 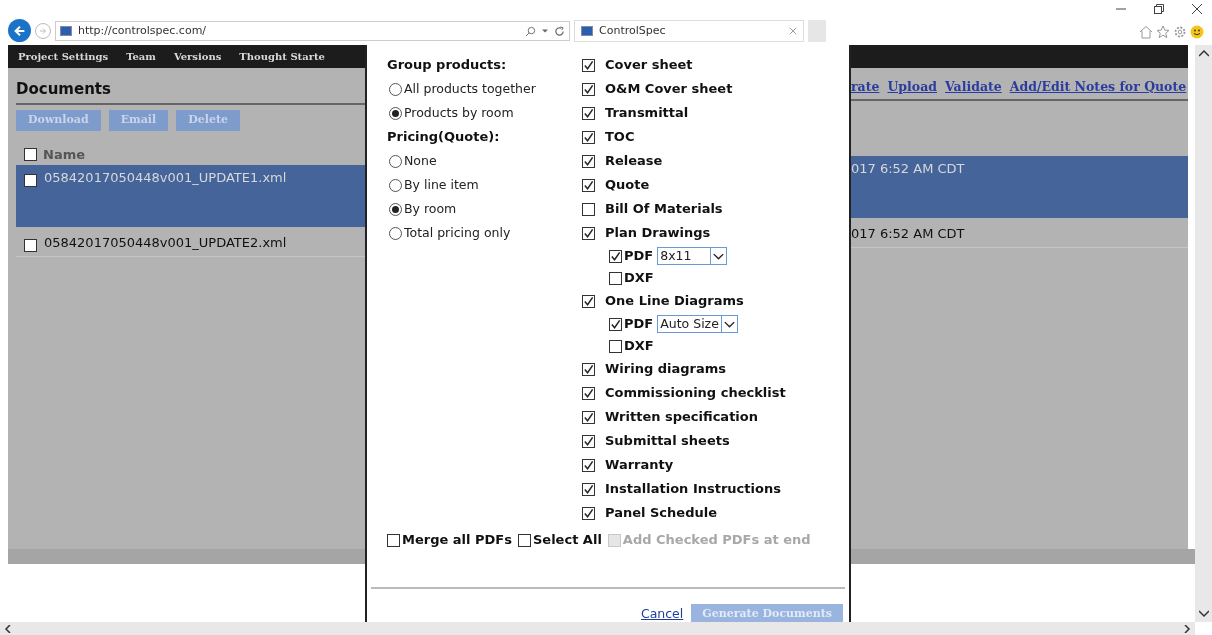 I want to click on document-label: Transmittal, so click(x=647, y=113).